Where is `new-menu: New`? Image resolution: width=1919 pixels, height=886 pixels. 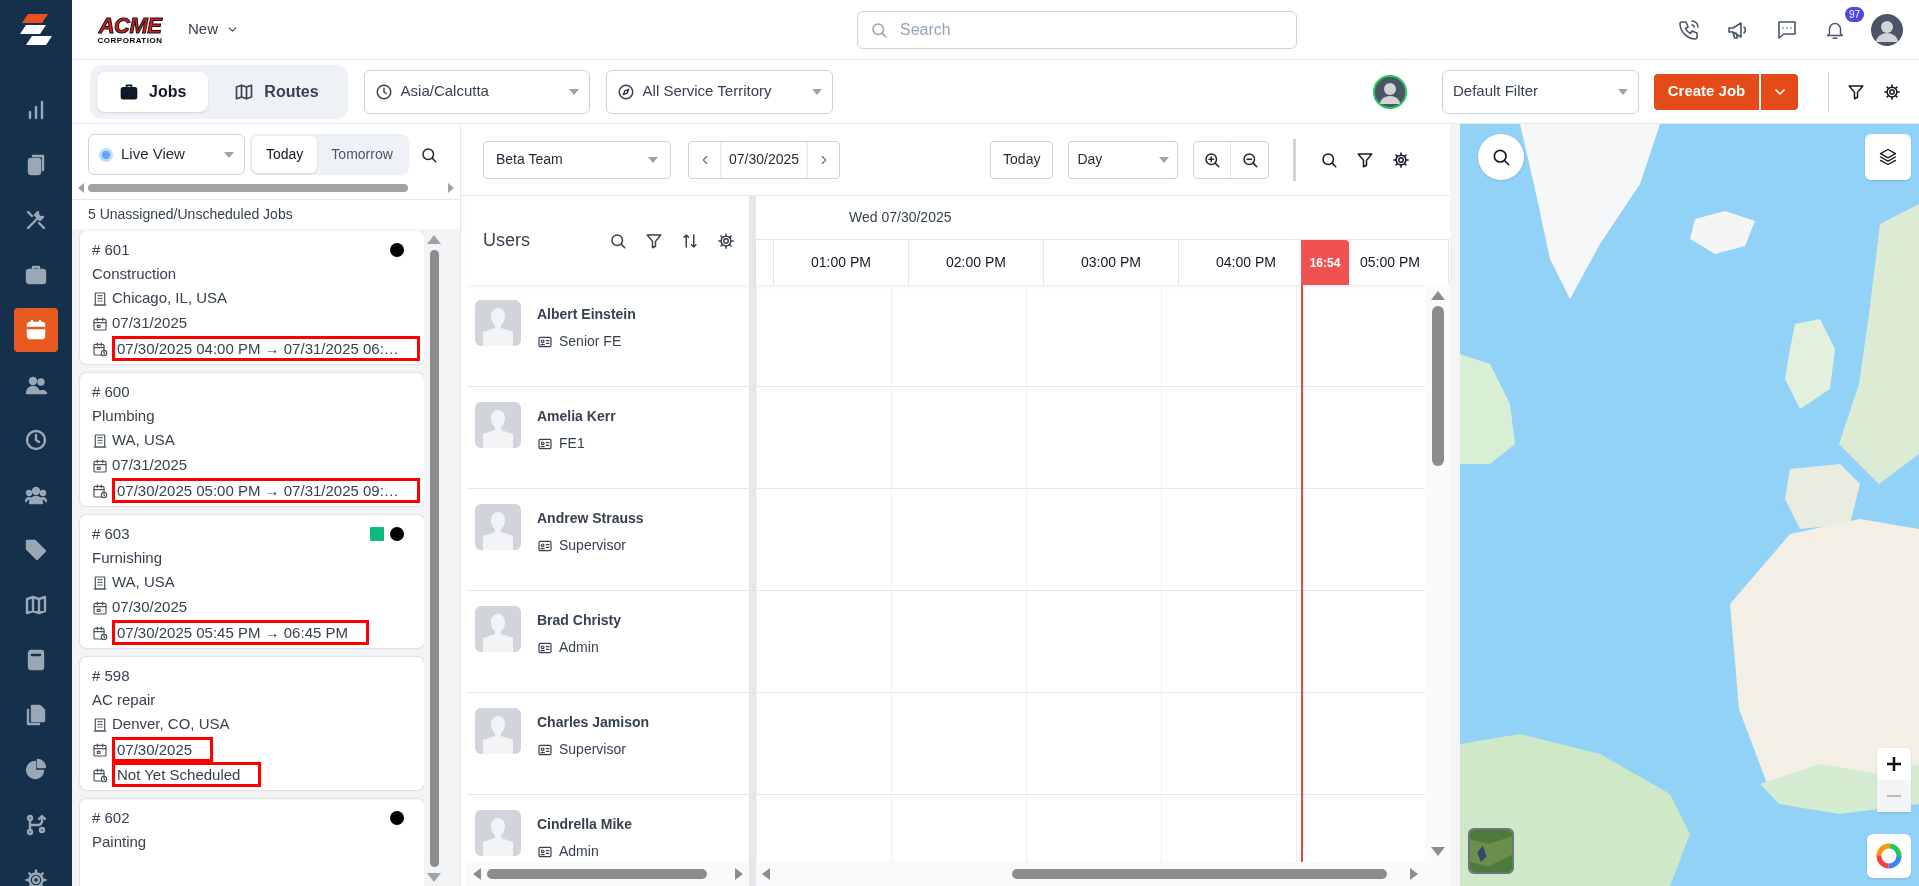
new-menu: New is located at coordinates (213, 29).